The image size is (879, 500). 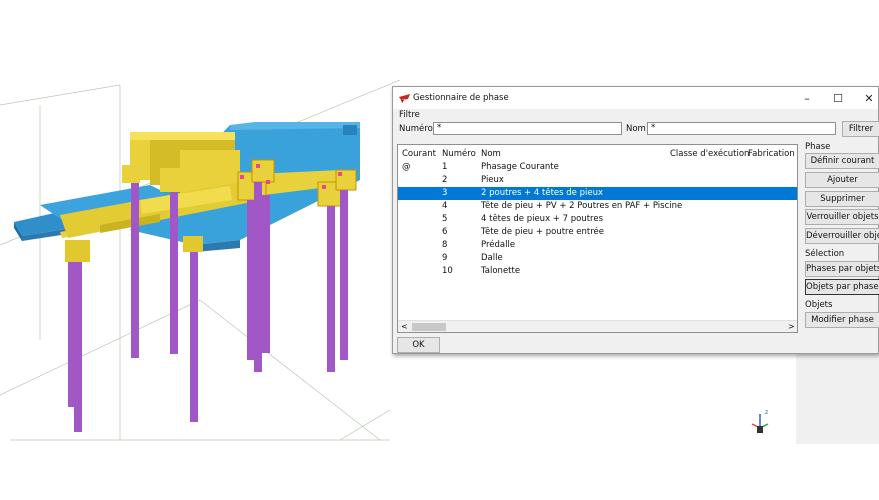 I want to click on phases-par-objets-button: Phases par objets, so click(x=842, y=269).